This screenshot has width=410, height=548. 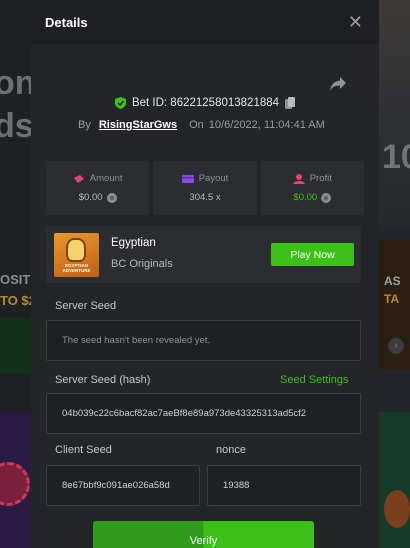 What do you see at coordinates (66, 22) in the screenshot?
I see `modal-title: Details` at bounding box center [66, 22].